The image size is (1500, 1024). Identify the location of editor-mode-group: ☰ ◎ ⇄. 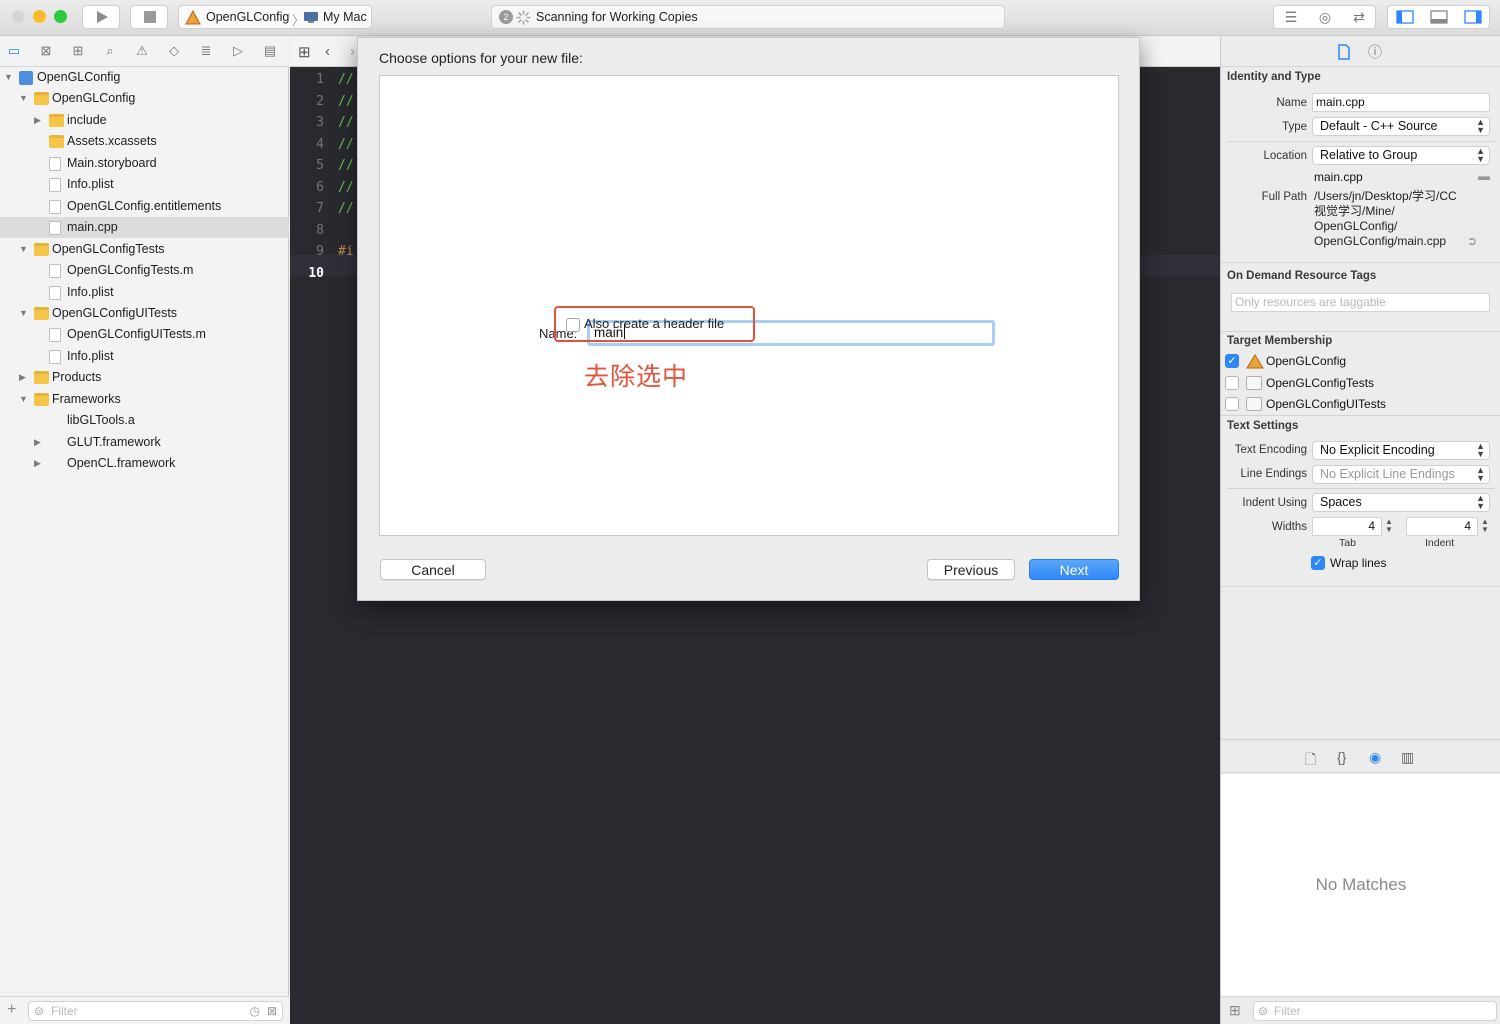
(1324, 17).